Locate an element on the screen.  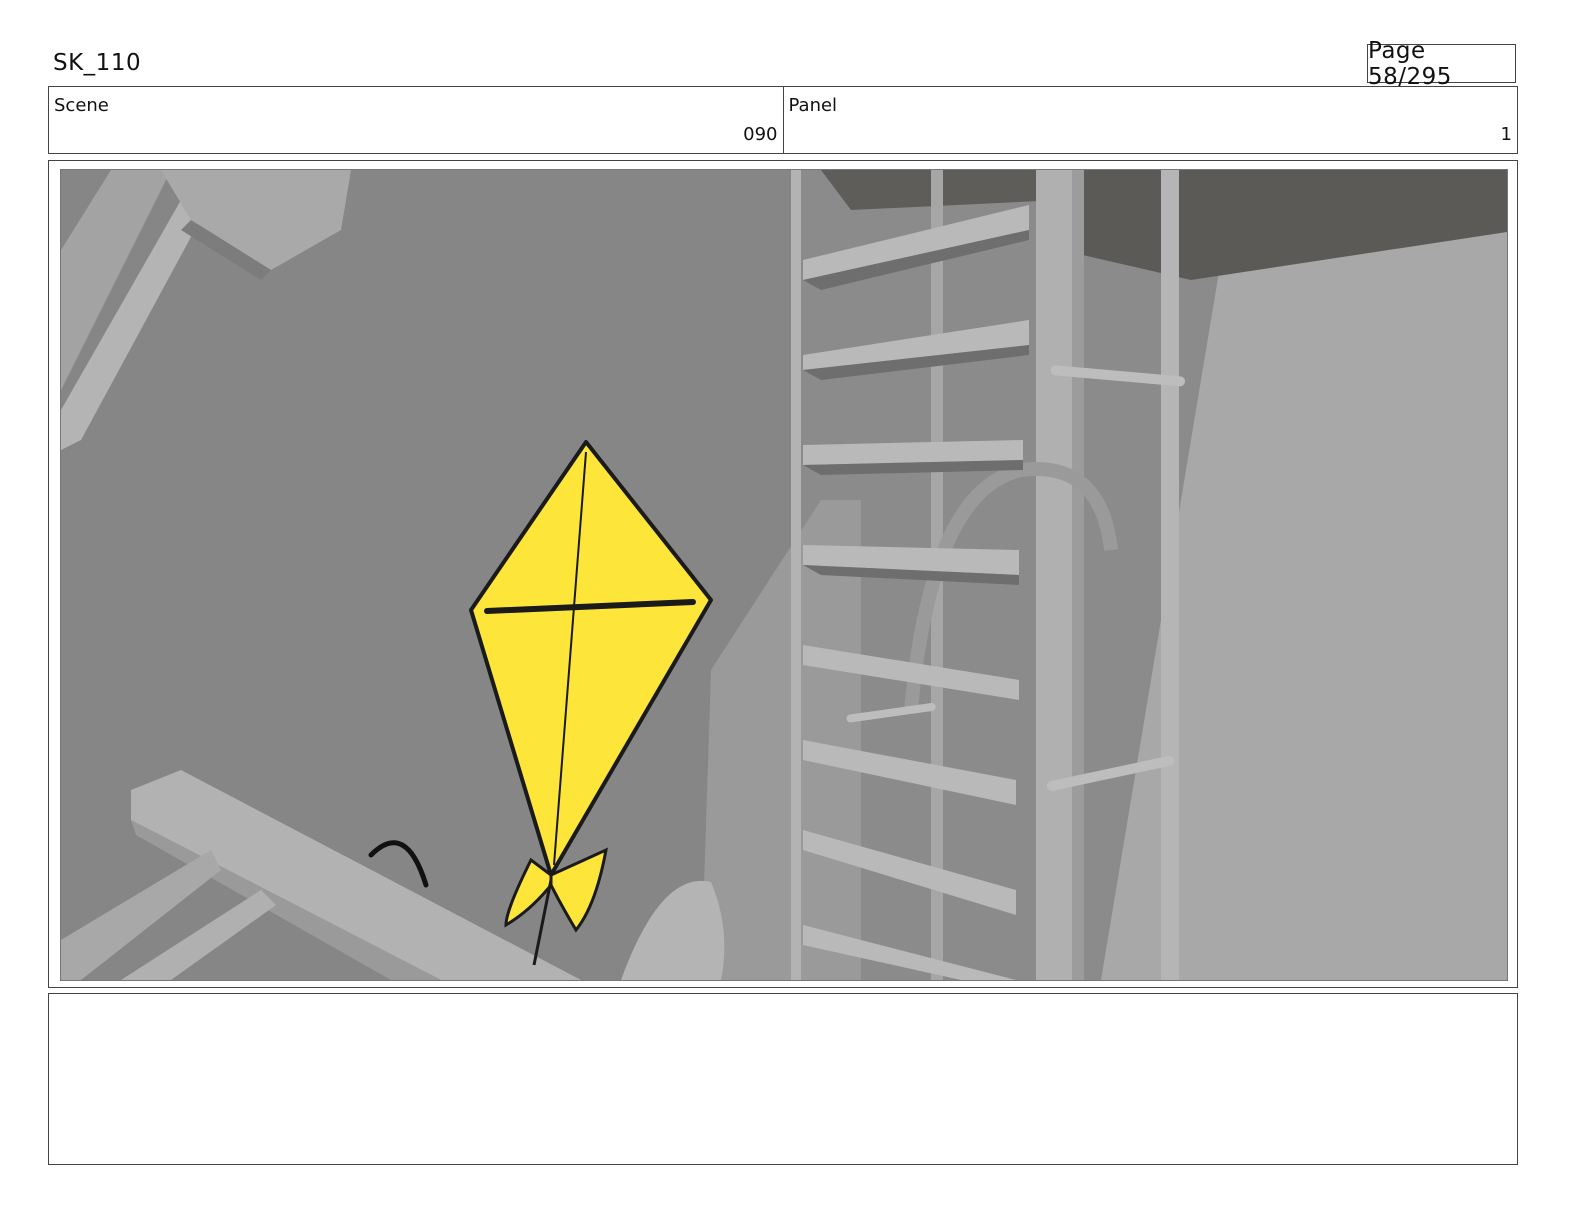
scene-panel-header: Scene 090 Panel 1 is located at coordinates (783, 120).